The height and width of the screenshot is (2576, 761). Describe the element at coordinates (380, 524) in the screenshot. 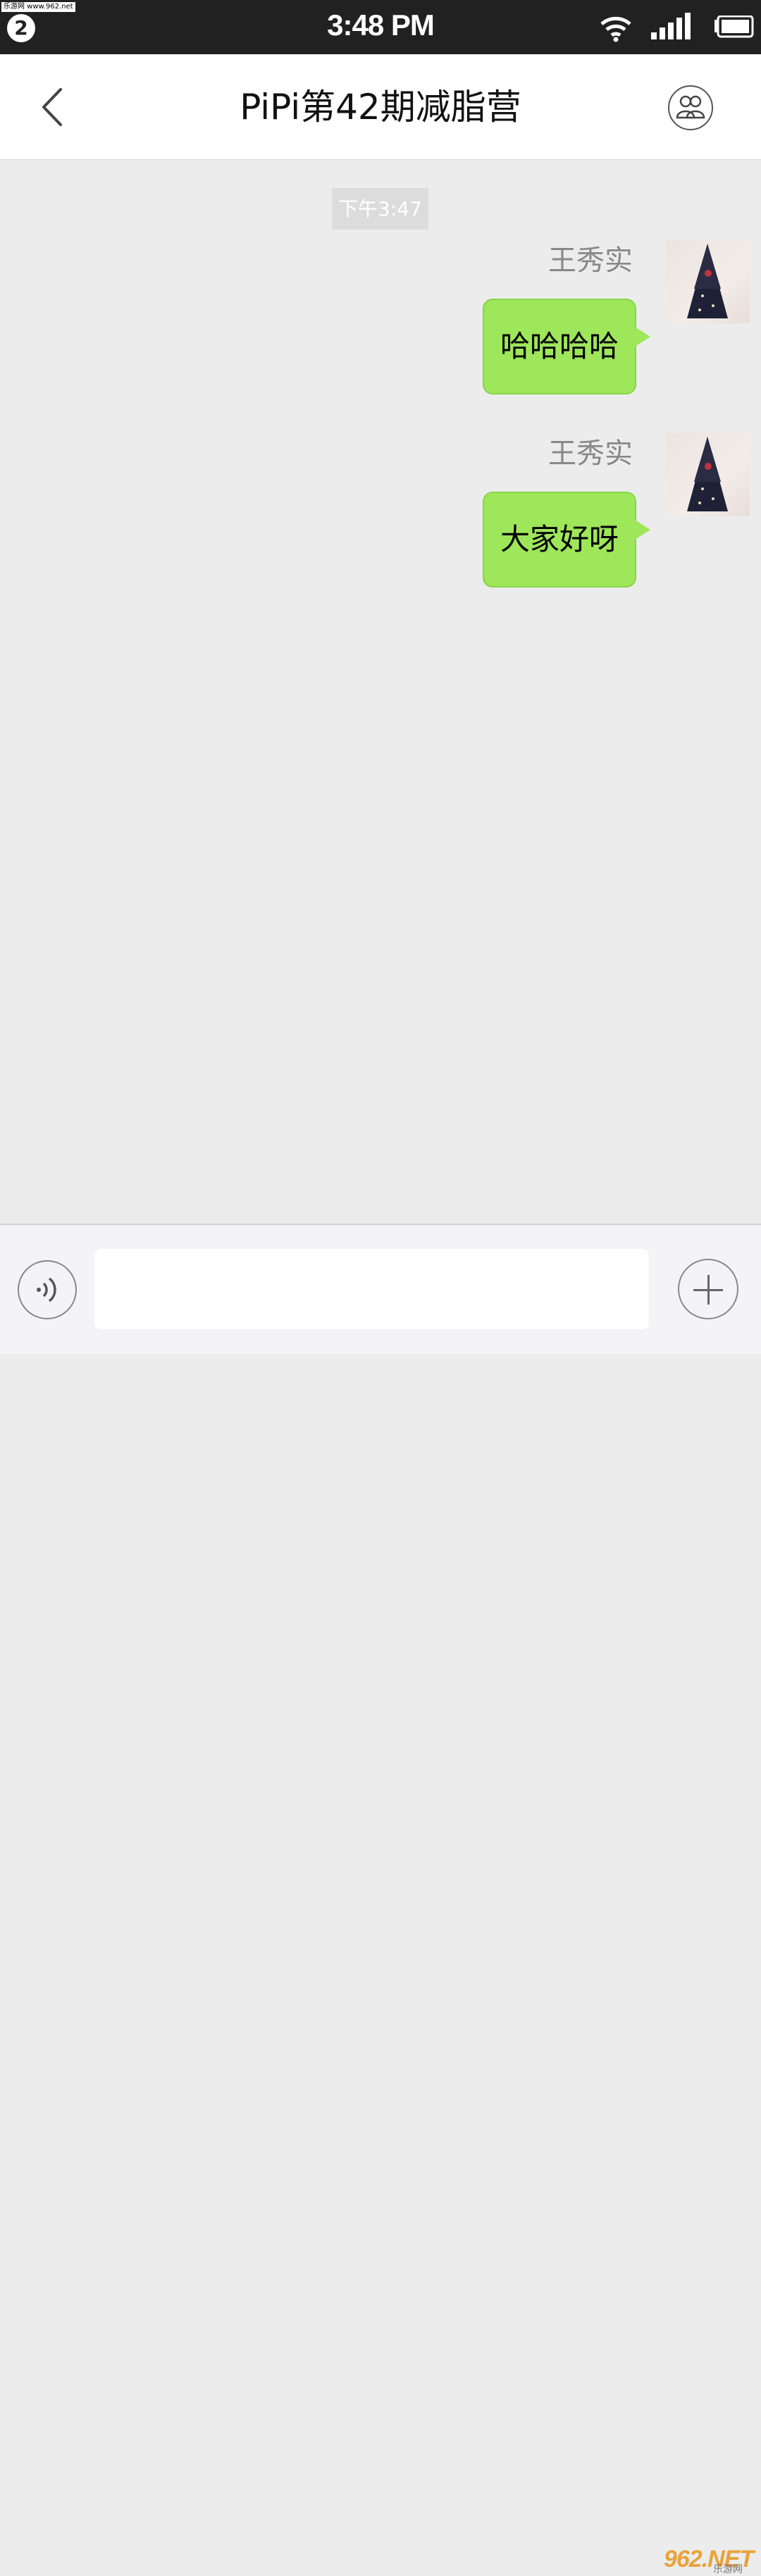

I see `message-item: 王秀实 大家好呀` at that location.